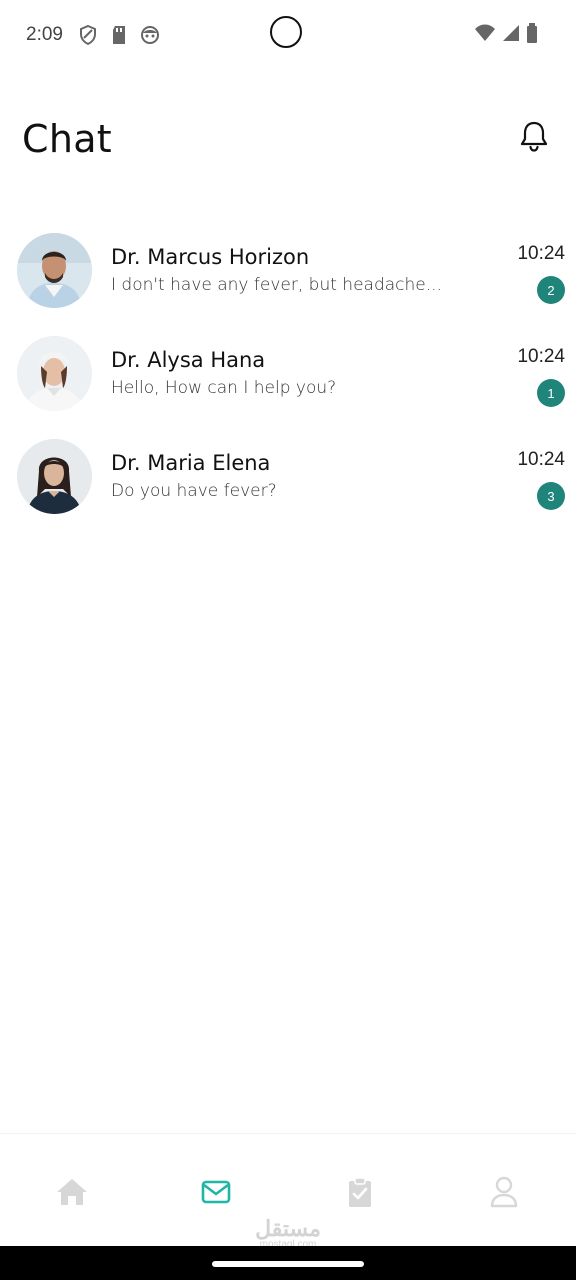 This screenshot has width=576, height=1280. I want to click on notifications-button, so click(534, 138).